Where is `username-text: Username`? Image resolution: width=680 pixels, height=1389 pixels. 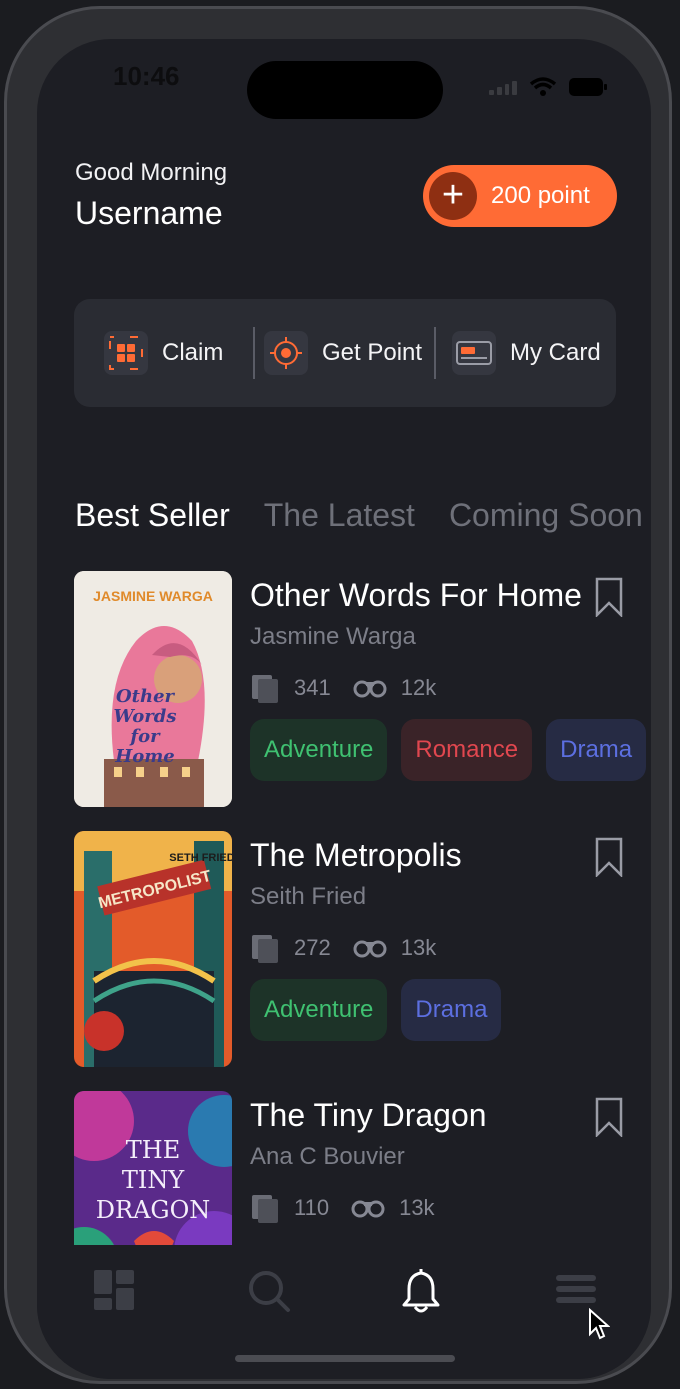
username-text: Username is located at coordinates (149, 213).